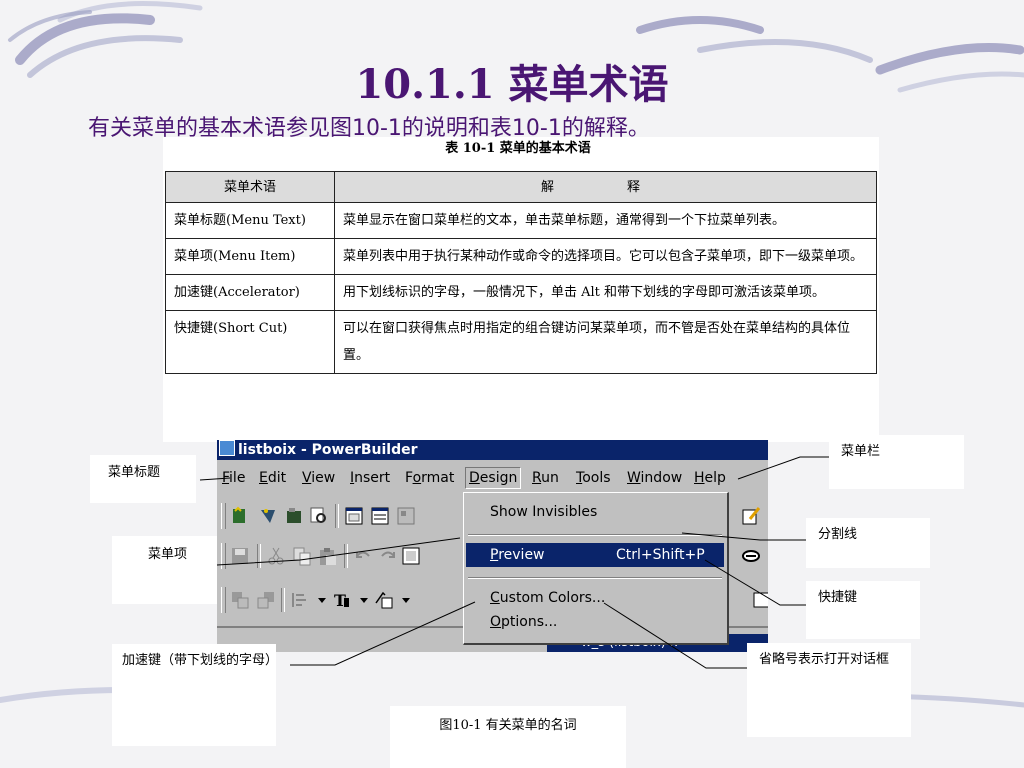 This screenshot has height=768, width=1024. What do you see at coordinates (868, 543) in the screenshot?
I see `callout-separator: 分割线` at bounding box center [868, 543].